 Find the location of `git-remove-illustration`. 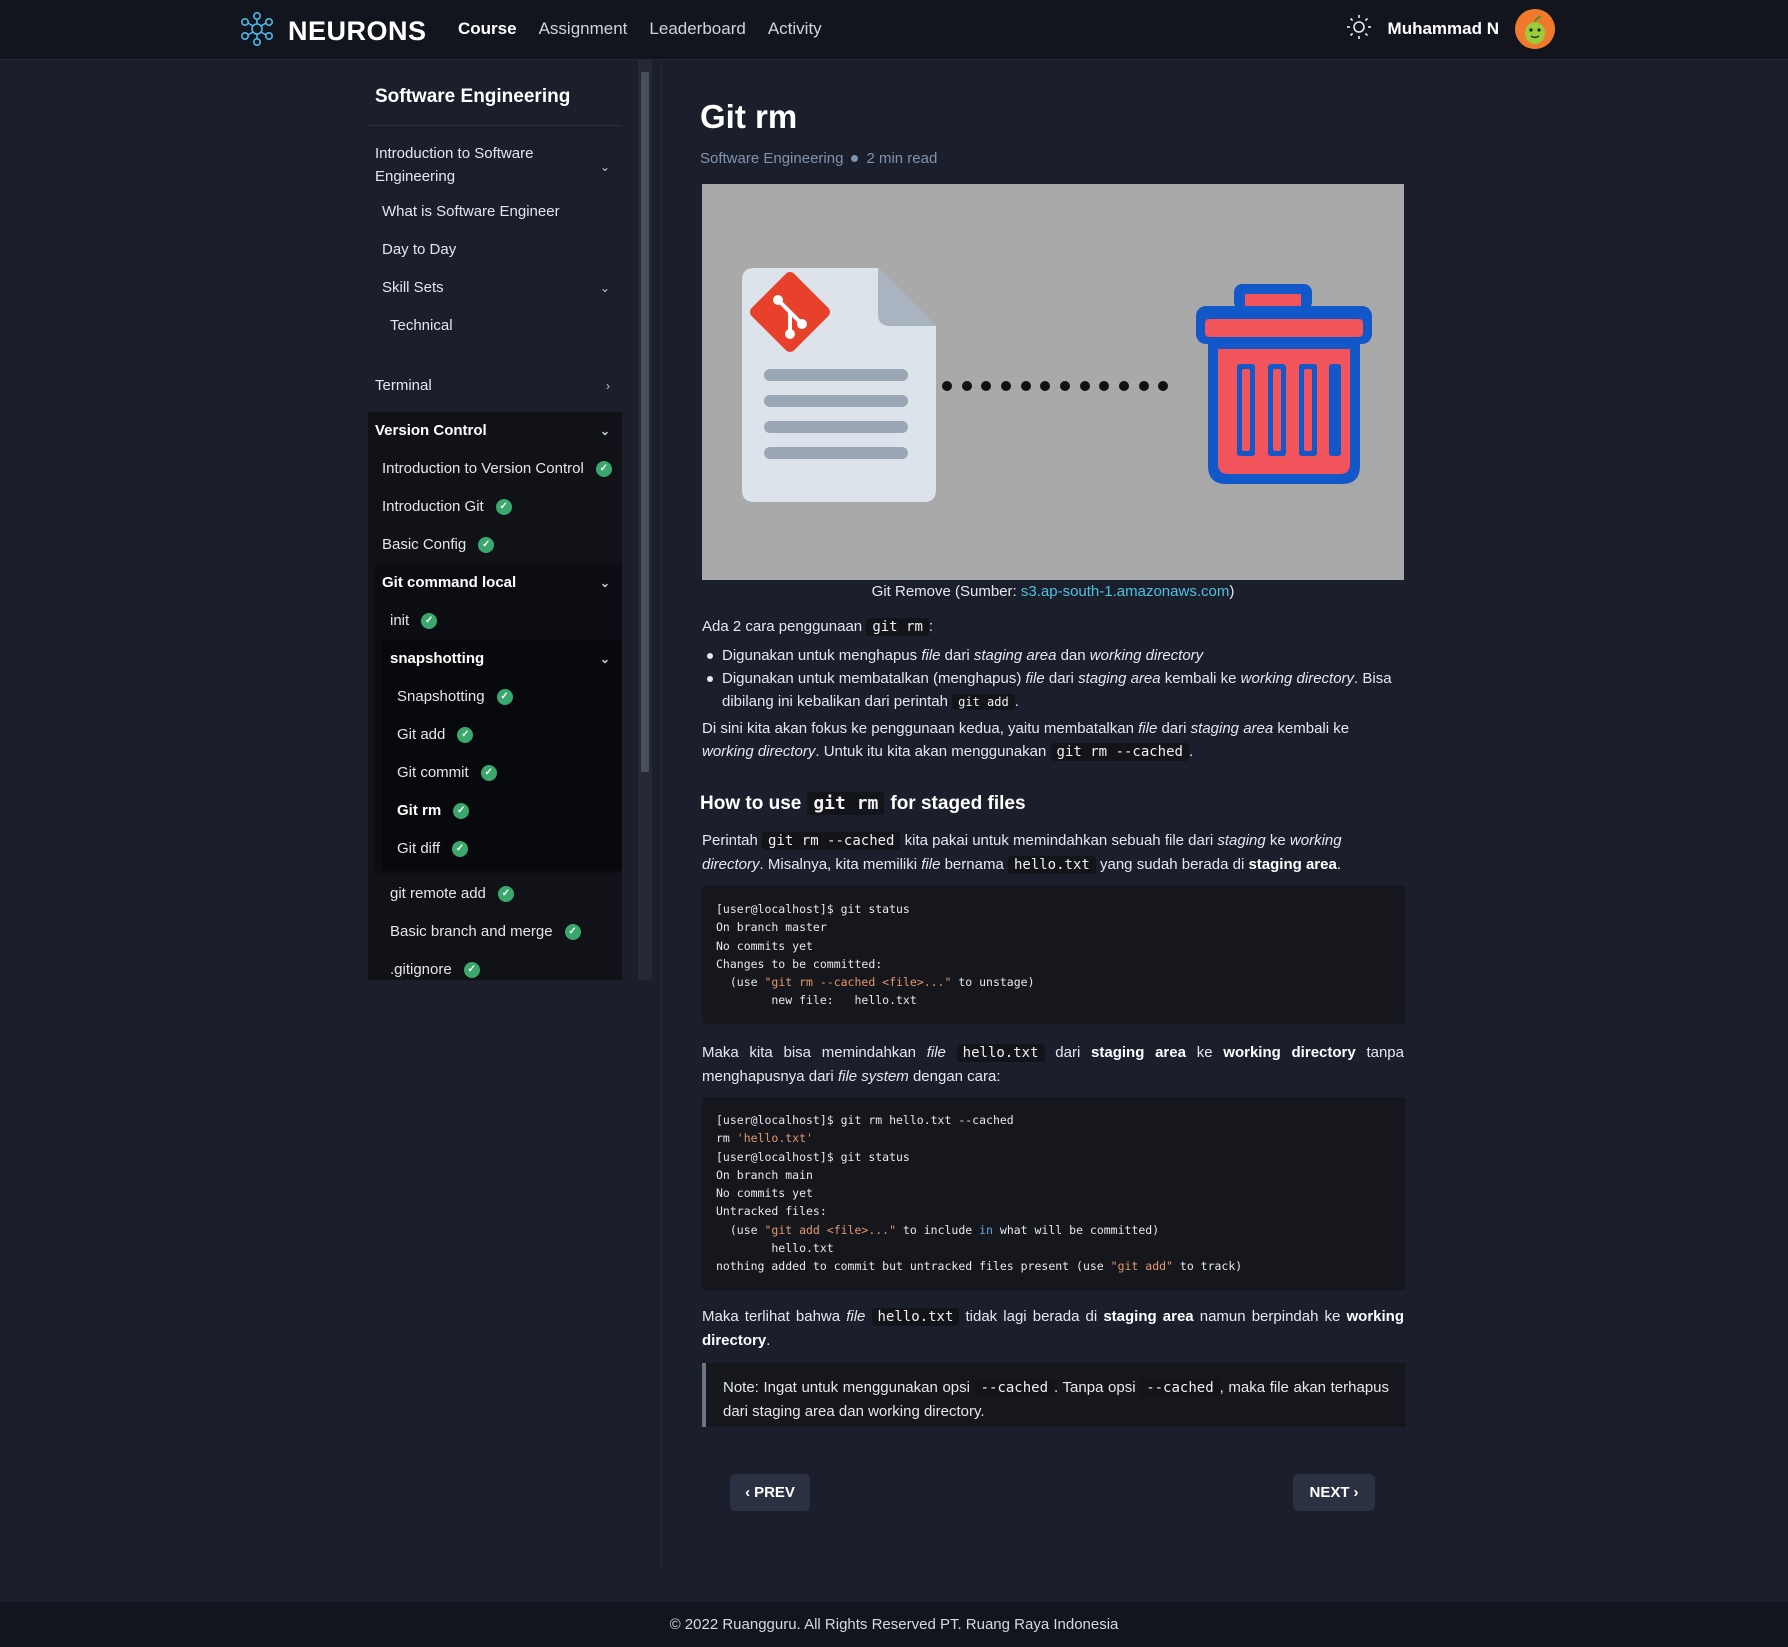

git-remove-illustration is located at coordinates (1053, 382).